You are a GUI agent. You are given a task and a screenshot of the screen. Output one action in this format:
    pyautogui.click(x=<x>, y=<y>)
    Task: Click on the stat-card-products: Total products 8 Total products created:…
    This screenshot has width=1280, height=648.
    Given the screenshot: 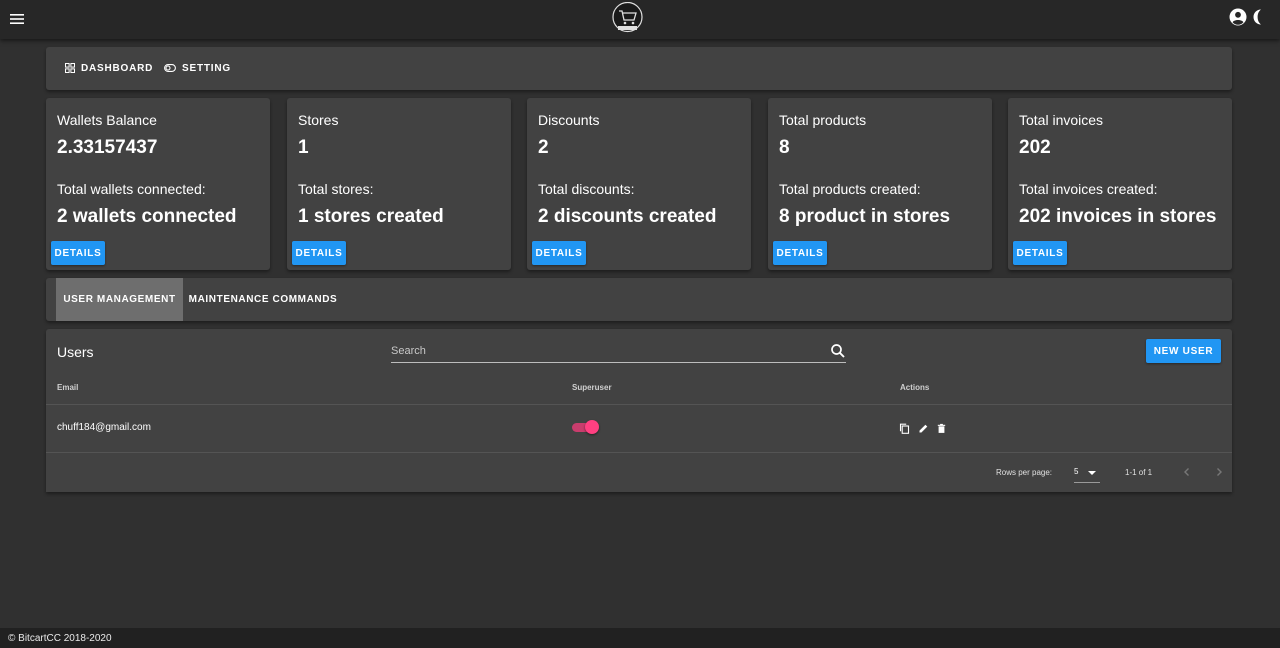 What is the action you would take?
    pyautogui.click(x=880, y=184)
    